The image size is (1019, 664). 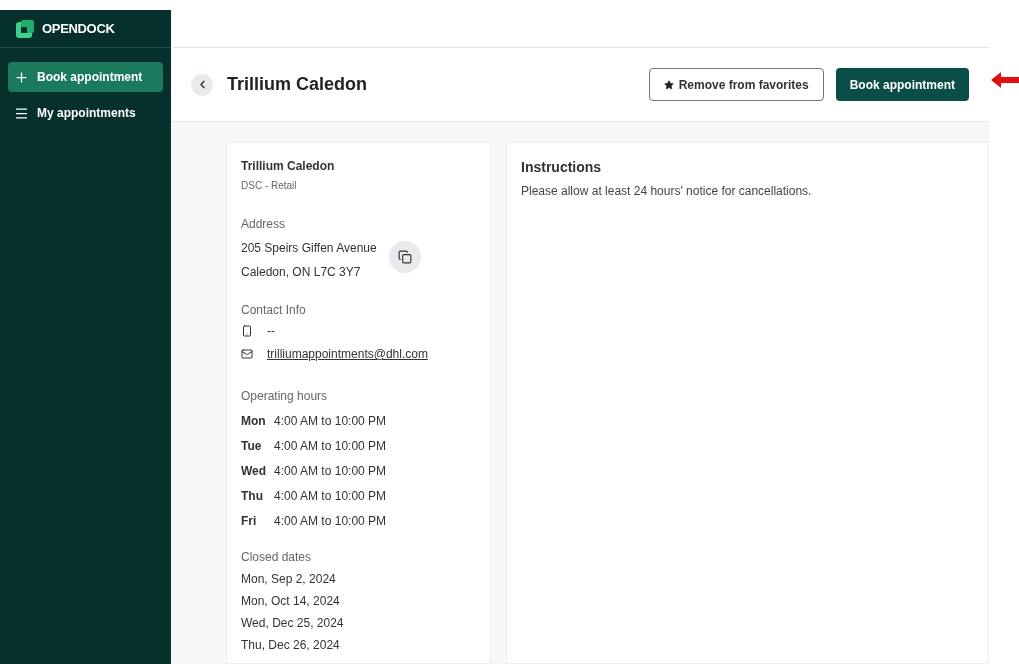 What do you see at coordinates (249, 521) in the screenshot?
I see `day-label: Fri` at bounding box center [249, 521].